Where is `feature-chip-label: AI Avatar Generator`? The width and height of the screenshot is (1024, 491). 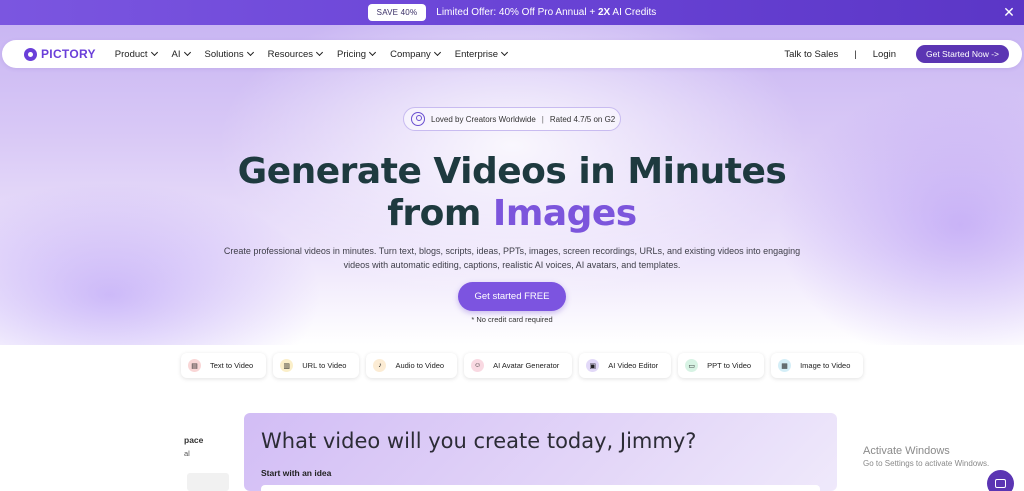
feature-chip-label: AI Avatar Generator is located at coordinates (526, 365).